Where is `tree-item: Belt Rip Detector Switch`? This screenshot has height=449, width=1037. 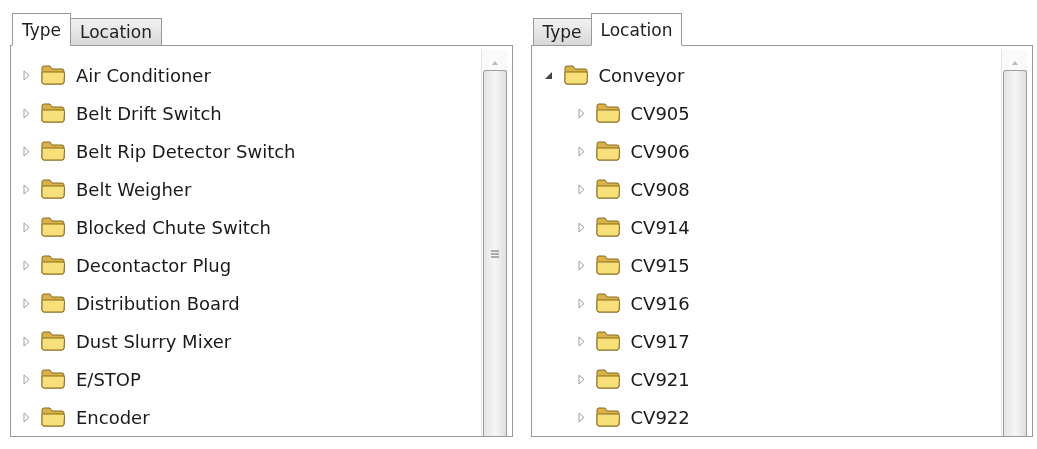 tree-item: Belt Rip Detector Switch is located at coordinates (186, 151).